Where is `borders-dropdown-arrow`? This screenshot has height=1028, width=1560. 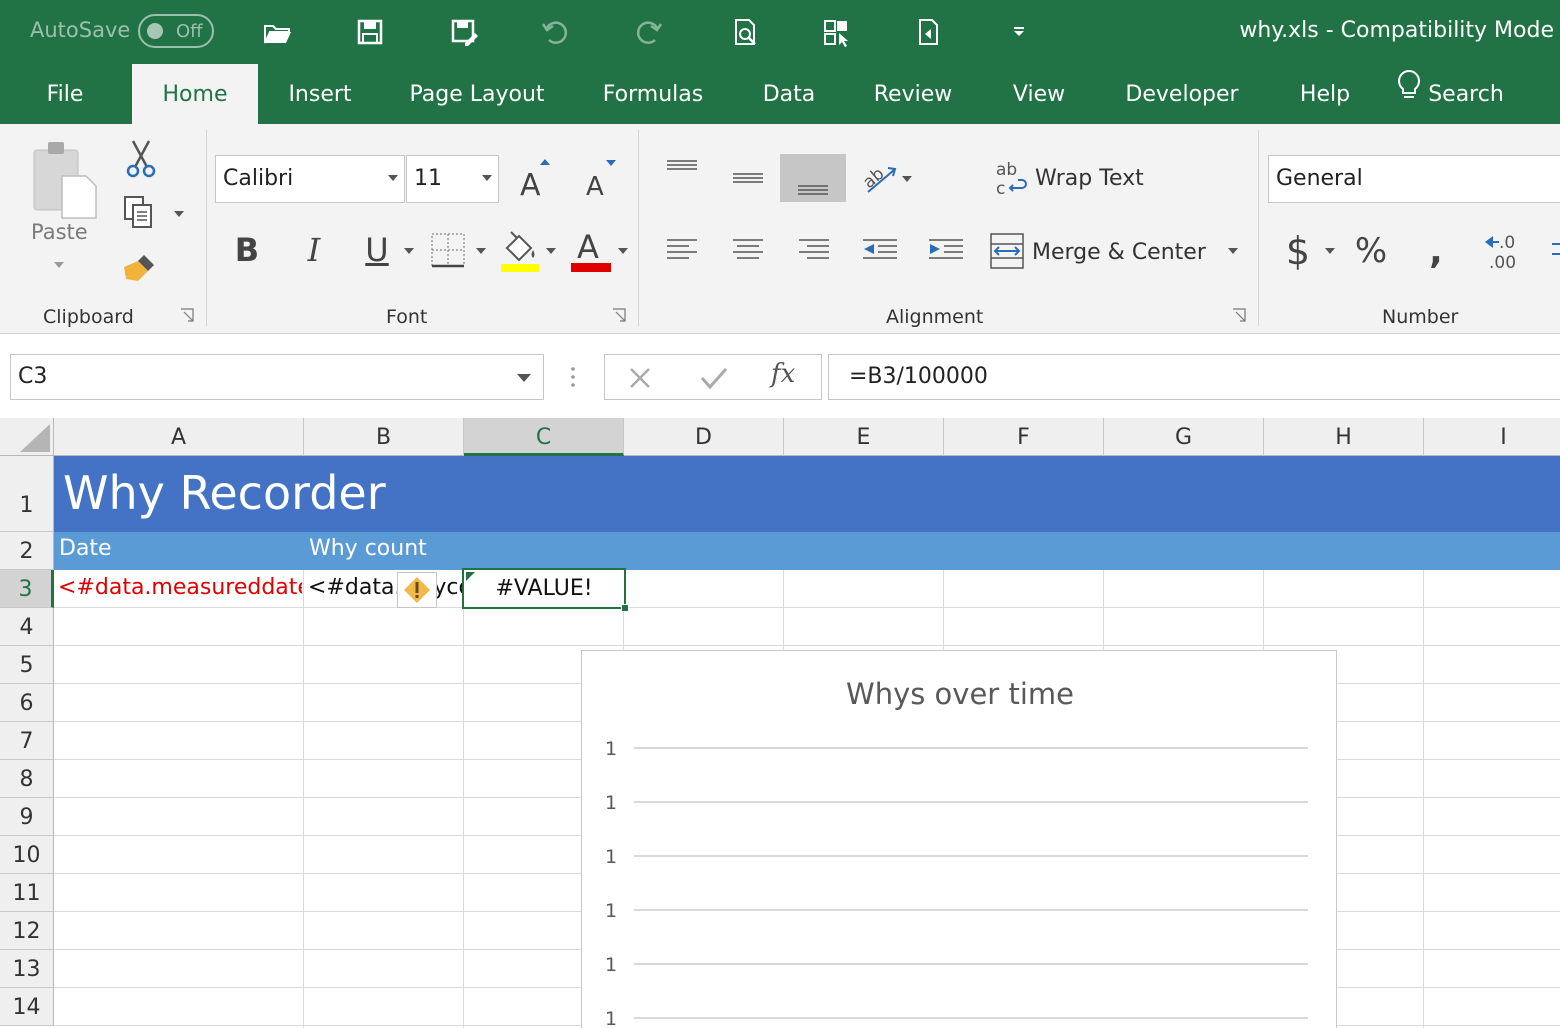 borders-dropdown-arrow is located at coordinates (481, 251).